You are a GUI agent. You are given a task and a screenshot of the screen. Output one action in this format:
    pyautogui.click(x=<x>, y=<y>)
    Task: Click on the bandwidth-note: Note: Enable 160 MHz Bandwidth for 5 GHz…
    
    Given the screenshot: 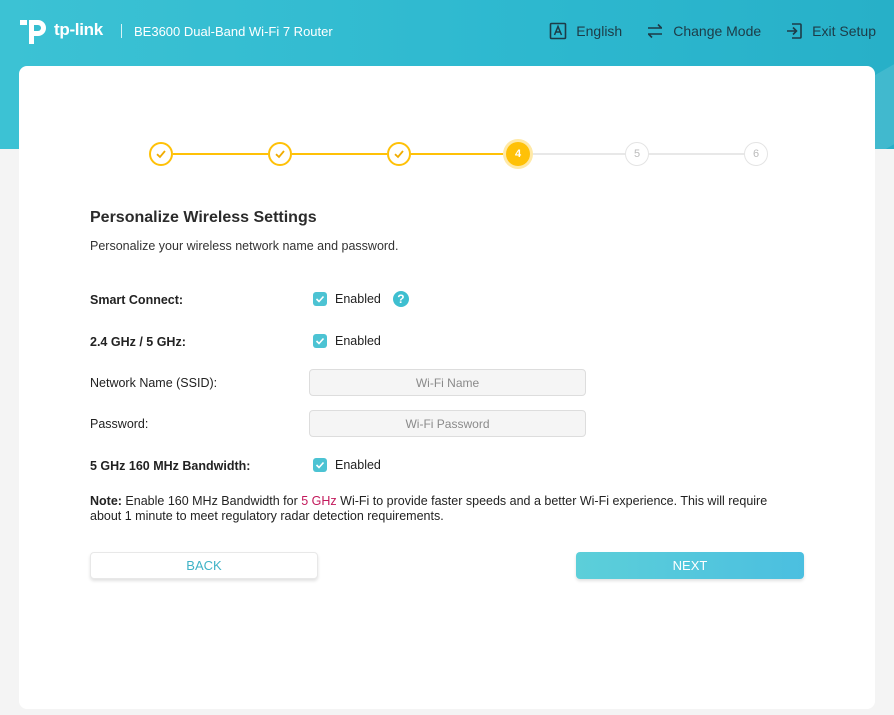 What is the action you would take?
    pyautogui.click(x=440, y=509)
    